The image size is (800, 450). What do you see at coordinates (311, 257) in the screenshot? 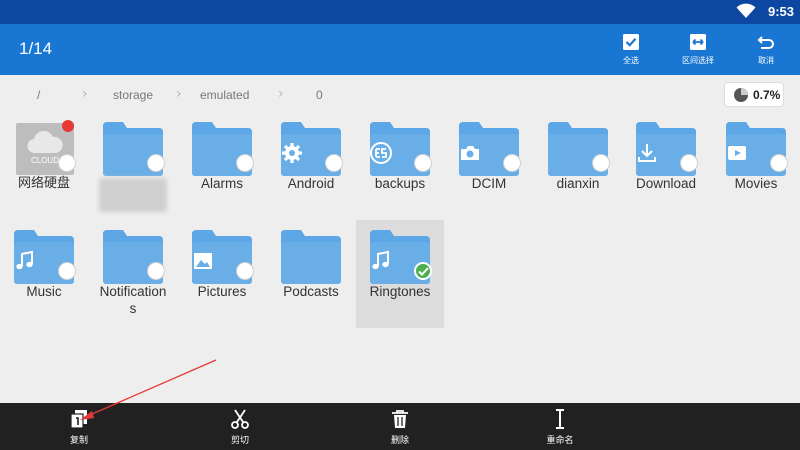
I see `folder-icon` at bounding box center [311, 257].